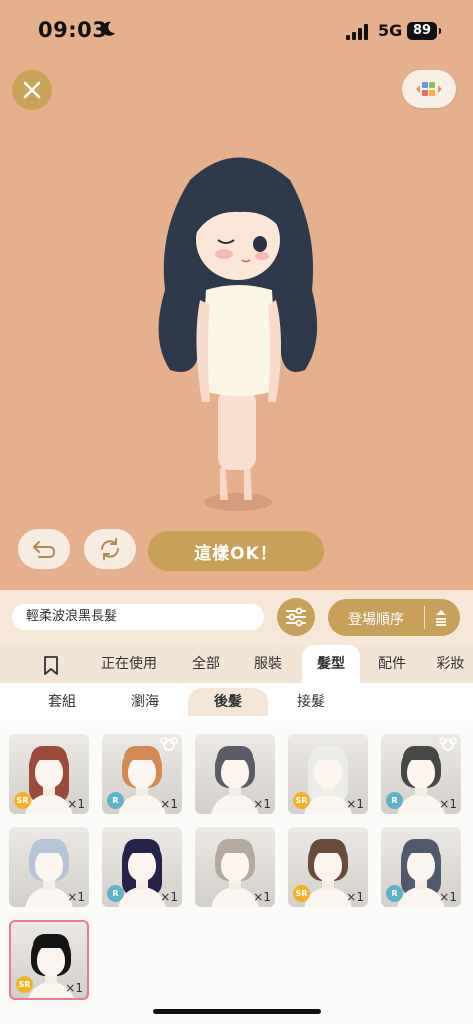 This screenshot has height=1024, width=473. Describe the element at coordinates (228, 702) in the screenshot. I see `subtab-back-hair: 後髮` at that location.